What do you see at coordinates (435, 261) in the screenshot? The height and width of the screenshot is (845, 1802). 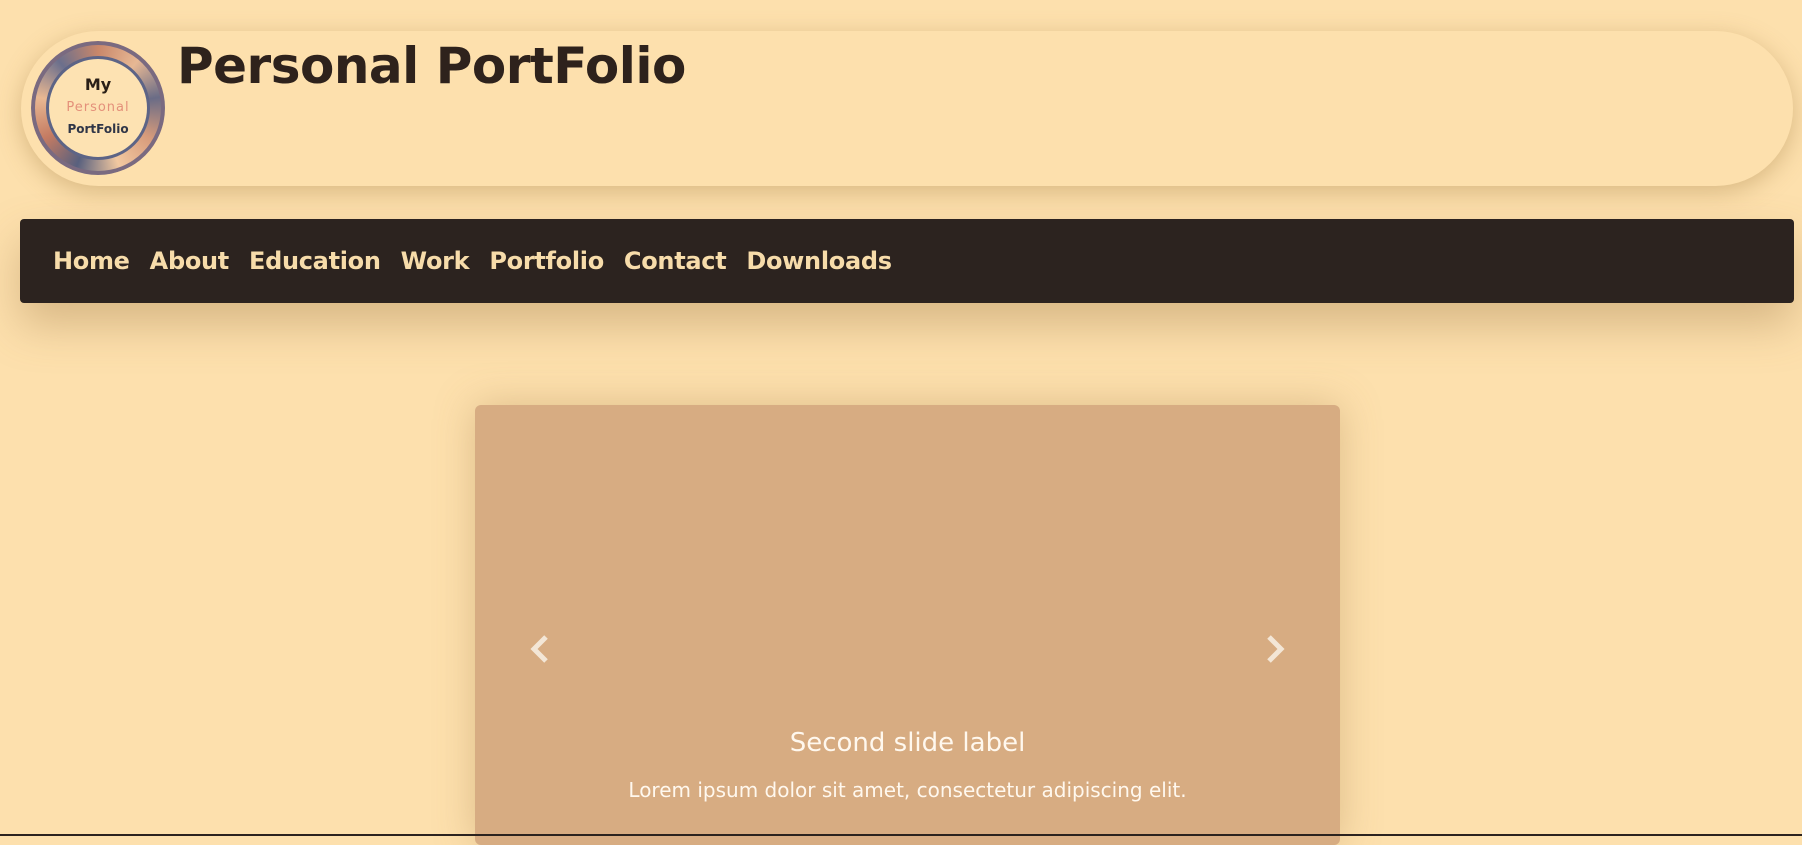 I see `nav-link-work: Work` at bounding box center [435, 261].